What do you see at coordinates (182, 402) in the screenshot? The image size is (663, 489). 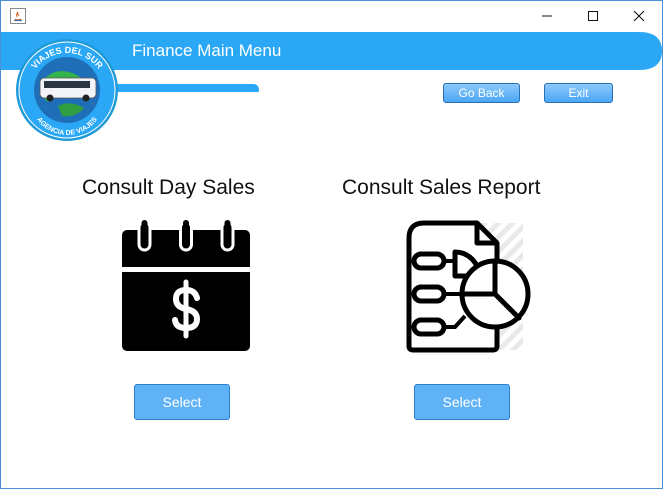 I see `select-day-sales-button: Select` at bounding box center [182, 402].